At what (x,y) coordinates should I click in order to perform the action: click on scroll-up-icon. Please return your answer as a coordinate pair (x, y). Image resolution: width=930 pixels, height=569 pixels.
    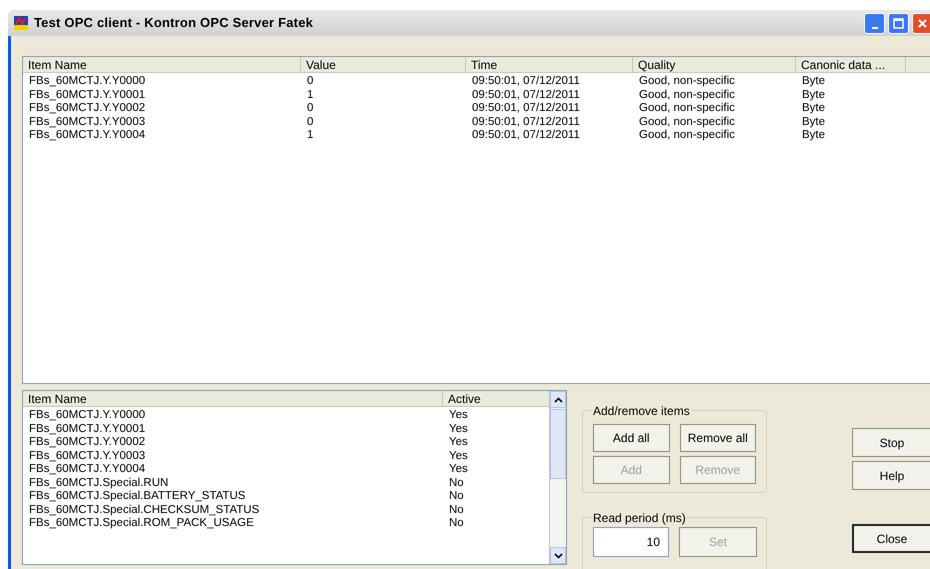
    Looking at the image, I should click on (558, 399).